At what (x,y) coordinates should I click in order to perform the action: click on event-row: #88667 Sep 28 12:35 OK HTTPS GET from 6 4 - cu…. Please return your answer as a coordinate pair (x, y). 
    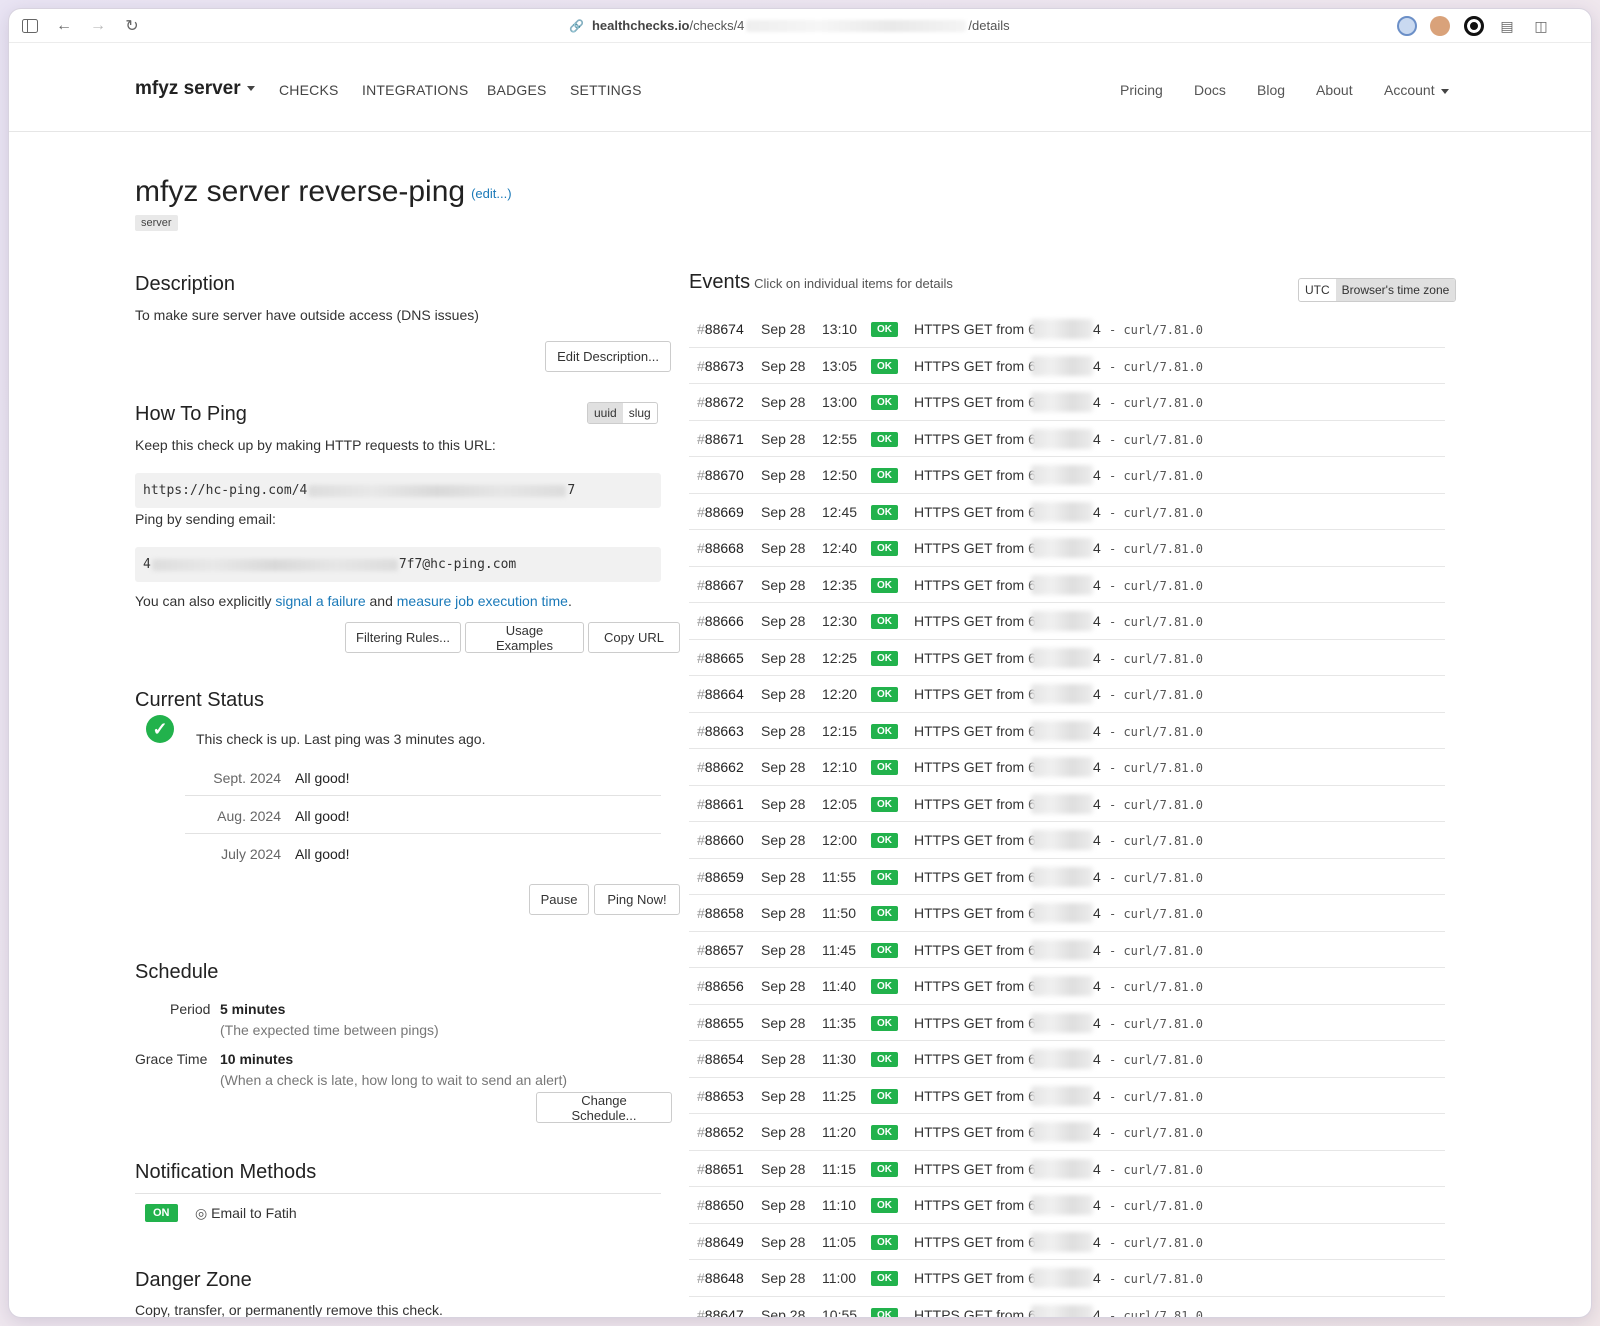
    Looking at the image, I should click on (1067, 585).